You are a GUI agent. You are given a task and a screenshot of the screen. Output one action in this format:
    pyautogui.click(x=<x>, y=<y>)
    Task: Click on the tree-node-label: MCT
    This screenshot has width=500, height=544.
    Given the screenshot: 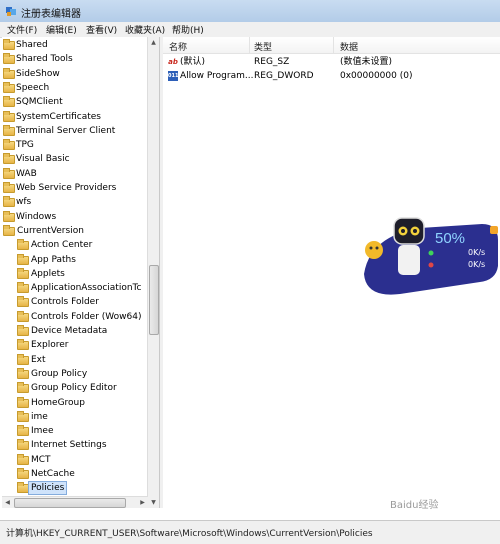 What is the action you would take?
    pyautogui.click(x=41, y=459)
    